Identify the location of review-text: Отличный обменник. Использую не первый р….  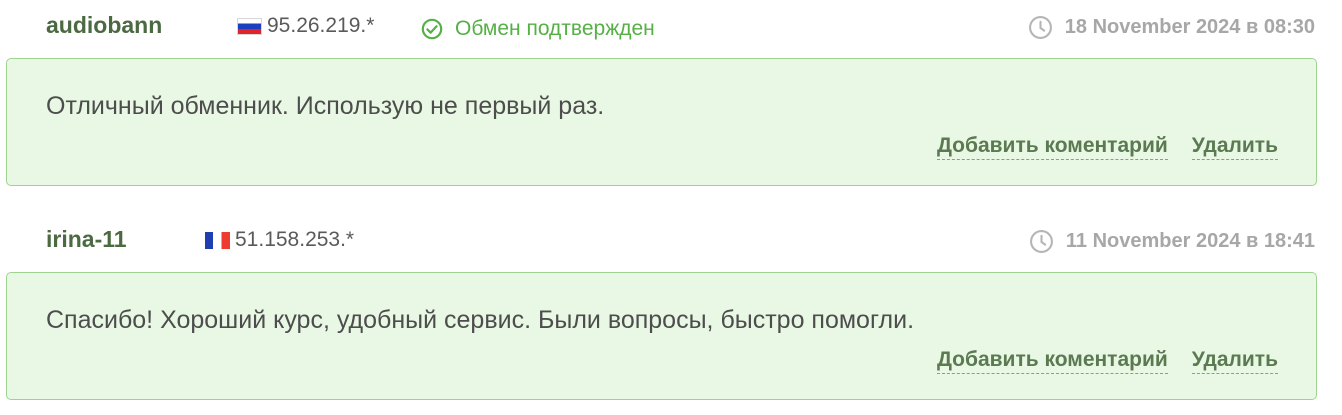
(325, 106).